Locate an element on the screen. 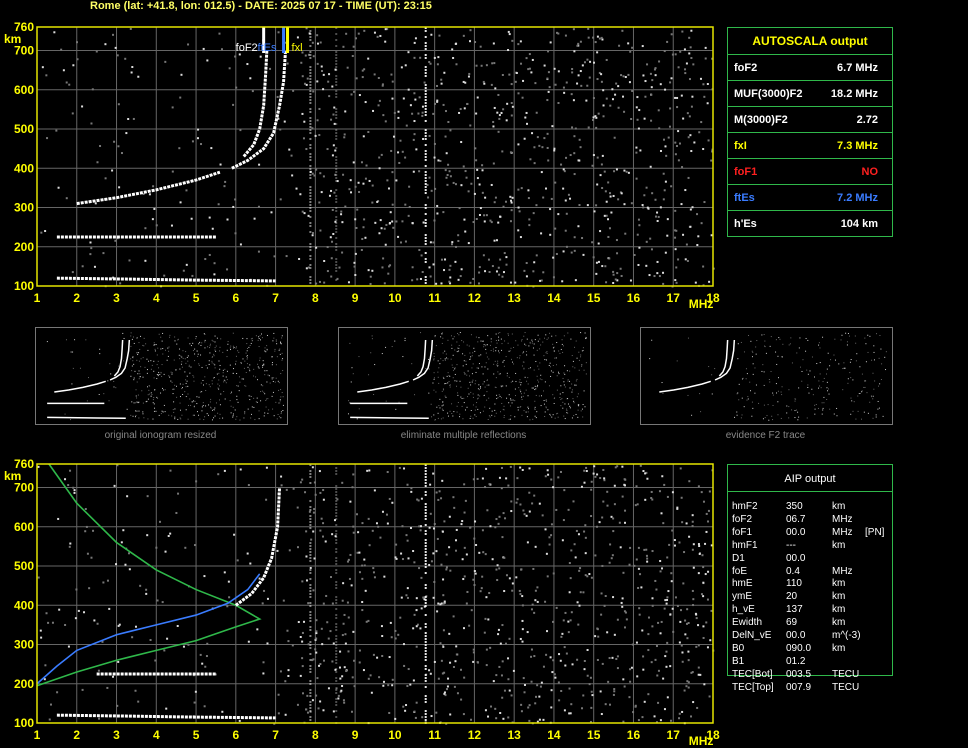 Image resolution: width=968 pixels, height=748 pixels. thumbnail-multiple-reflections is located at coordinates (464, 376).